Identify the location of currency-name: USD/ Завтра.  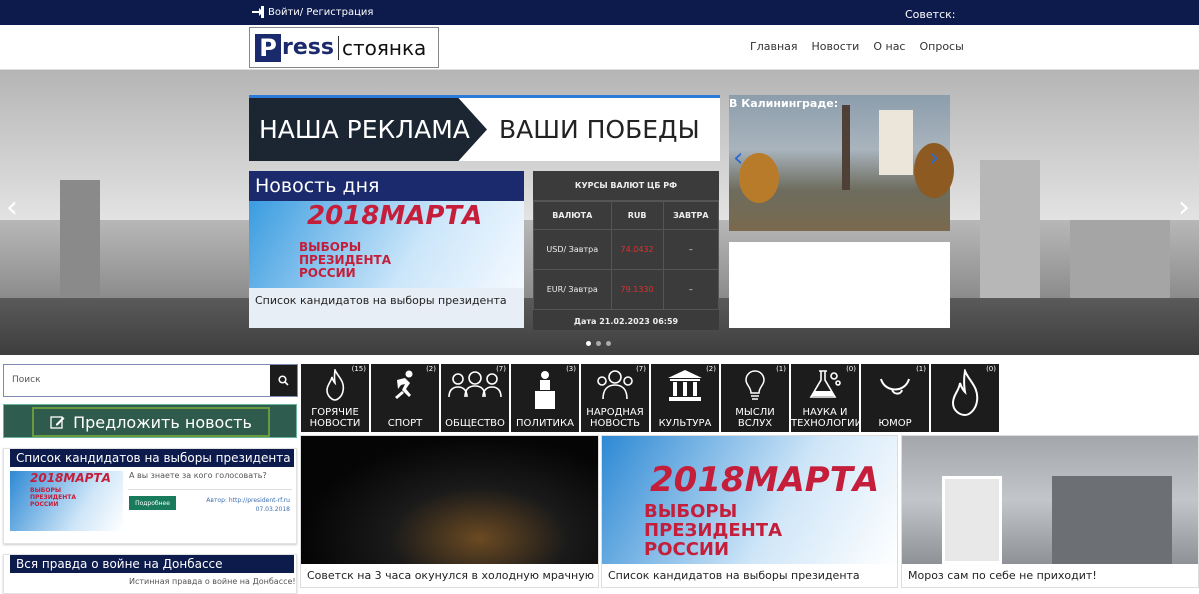
(572, 249).